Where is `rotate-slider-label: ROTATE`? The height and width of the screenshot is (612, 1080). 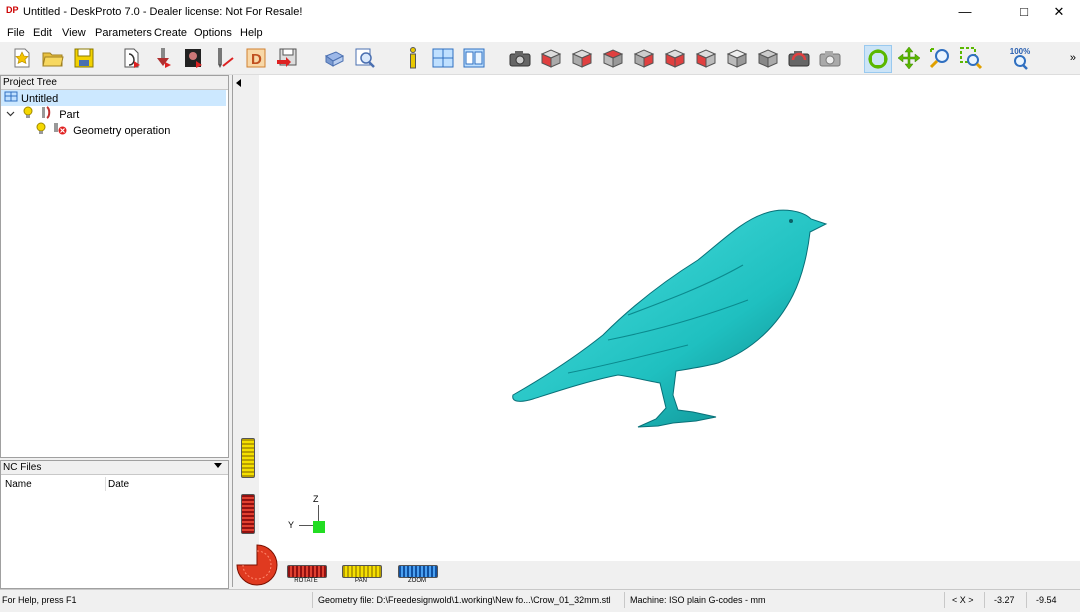
rotate-slider-label: ROTATE is located at coordinates (306, 581).